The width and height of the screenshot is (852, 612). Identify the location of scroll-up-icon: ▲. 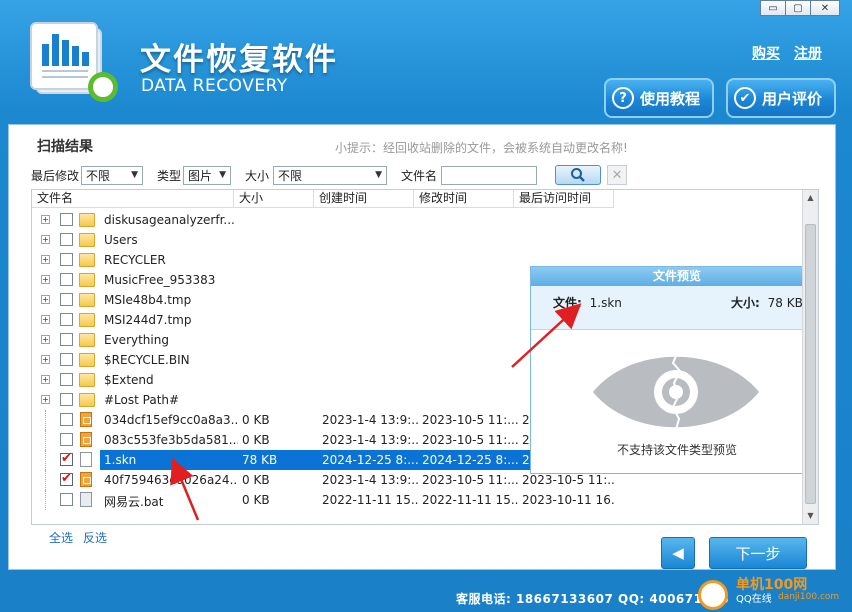
(810, 198).